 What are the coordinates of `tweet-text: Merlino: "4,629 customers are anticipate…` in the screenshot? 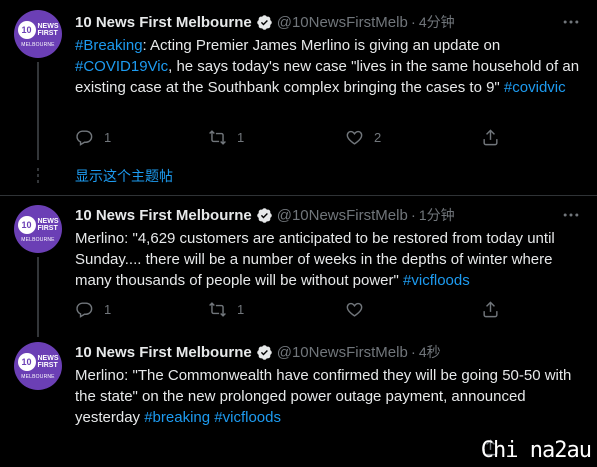 It's located at (327, 259).